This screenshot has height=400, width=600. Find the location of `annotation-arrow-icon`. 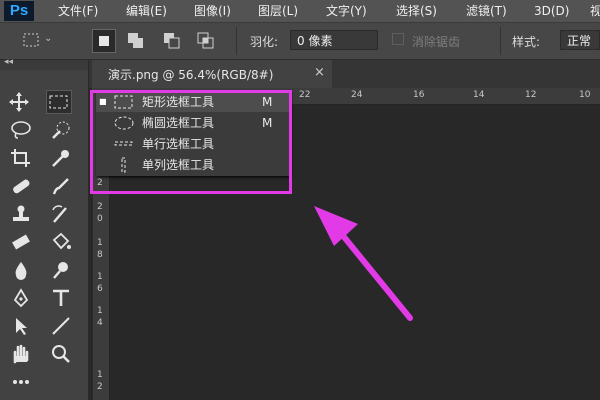

annotation-arrow-icon is located at coordinates (363, 263).